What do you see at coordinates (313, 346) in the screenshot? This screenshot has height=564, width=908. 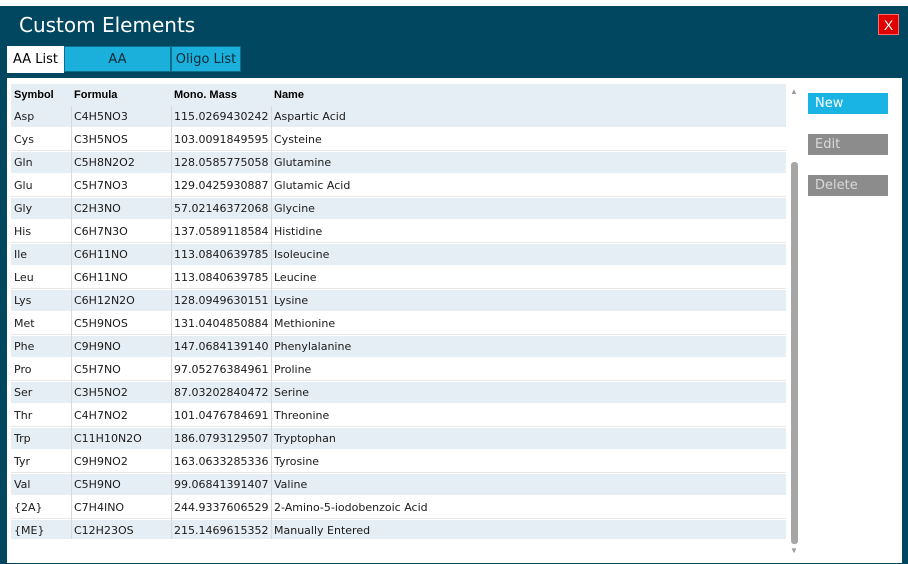 I see `cell-name: Phenylalanine` at bounding box center [313, 346].